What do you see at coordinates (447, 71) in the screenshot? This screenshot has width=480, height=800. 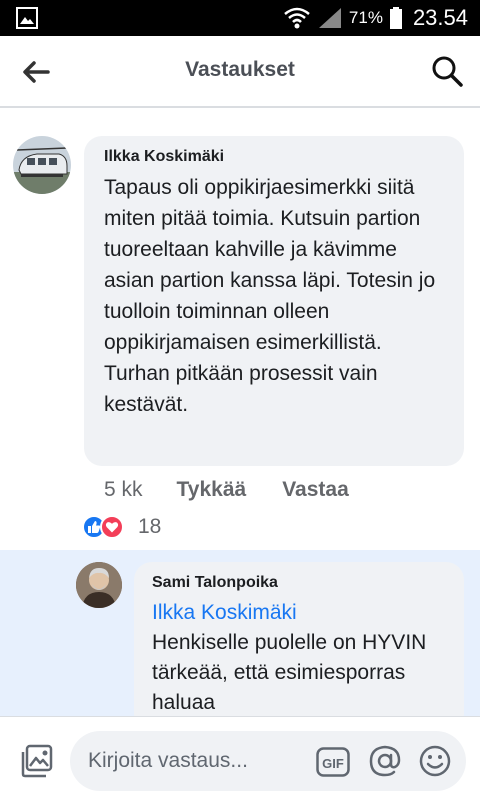 I see `search-icon` at bounding box center [447, 71].